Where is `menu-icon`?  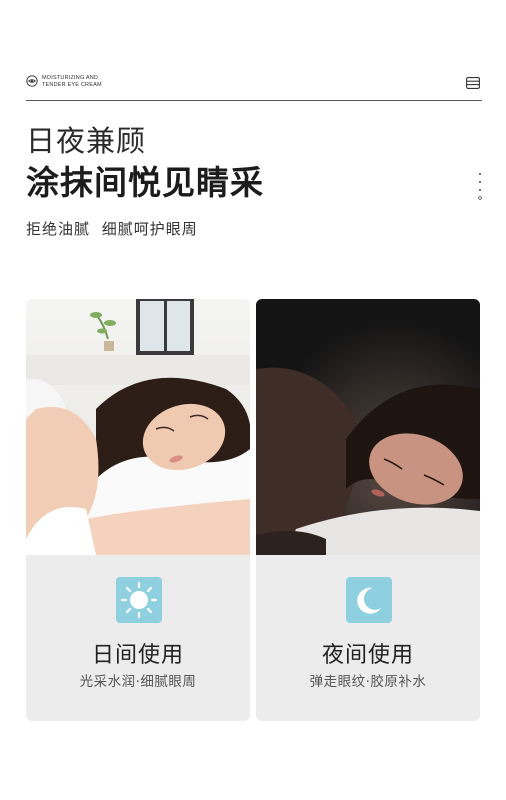
menu-icon is located at coordinates (473, 81).